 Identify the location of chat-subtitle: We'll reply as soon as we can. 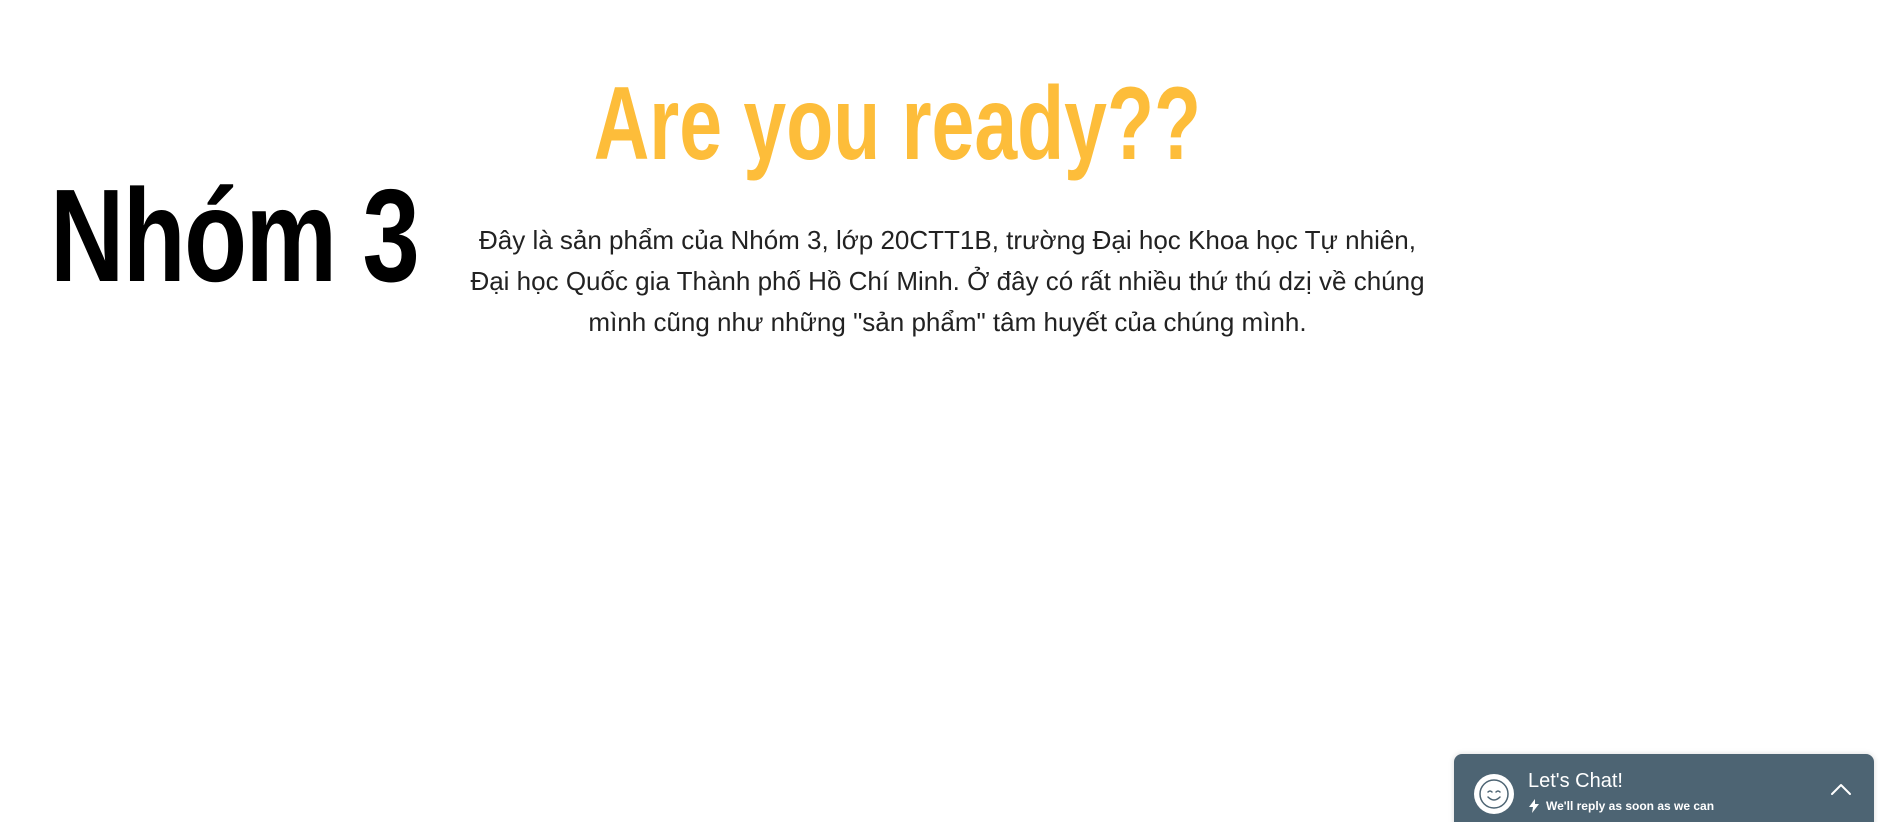
(1621, 806).